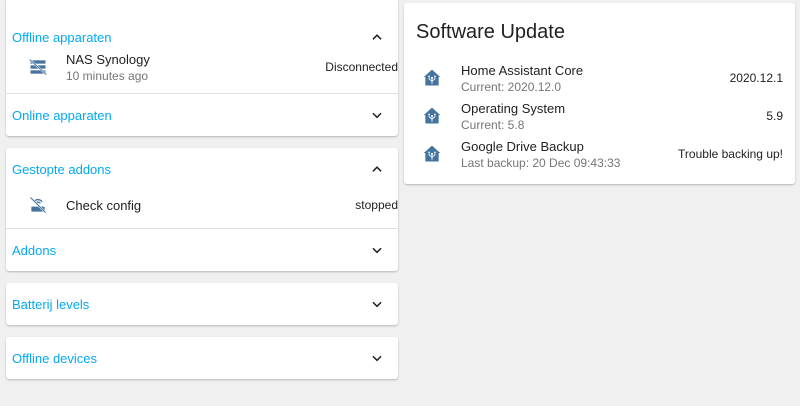 Image resolution: width=800 pixels, height=406 pixels. I want to click on section-title-online-apparaten: Online apparaten, so click(62, 115).